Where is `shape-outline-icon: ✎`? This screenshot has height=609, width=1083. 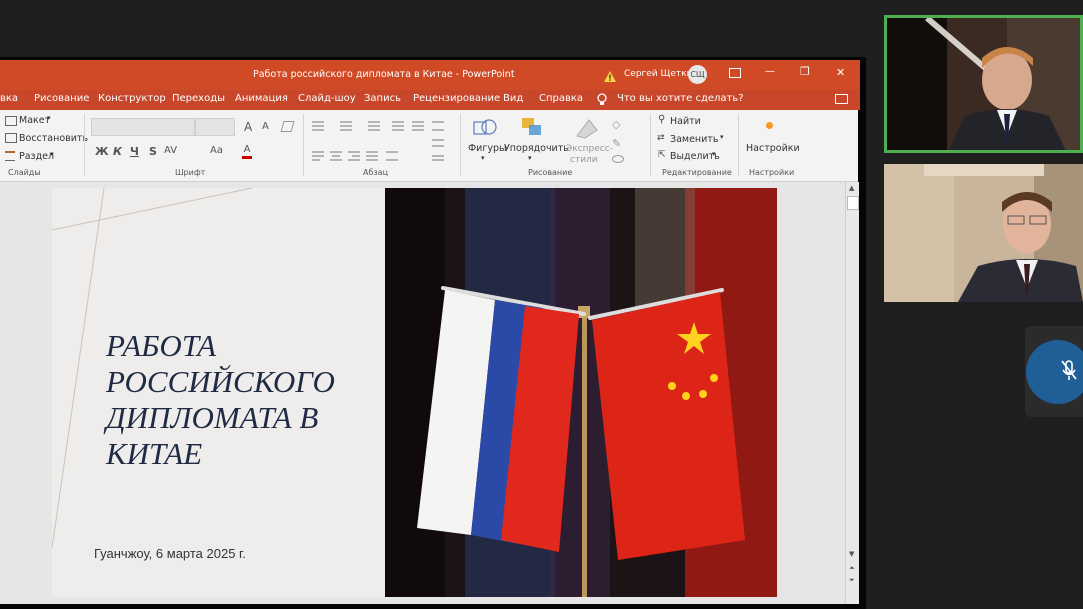 shape-outline-icon: ✎ is located at coordinates (616, 143).